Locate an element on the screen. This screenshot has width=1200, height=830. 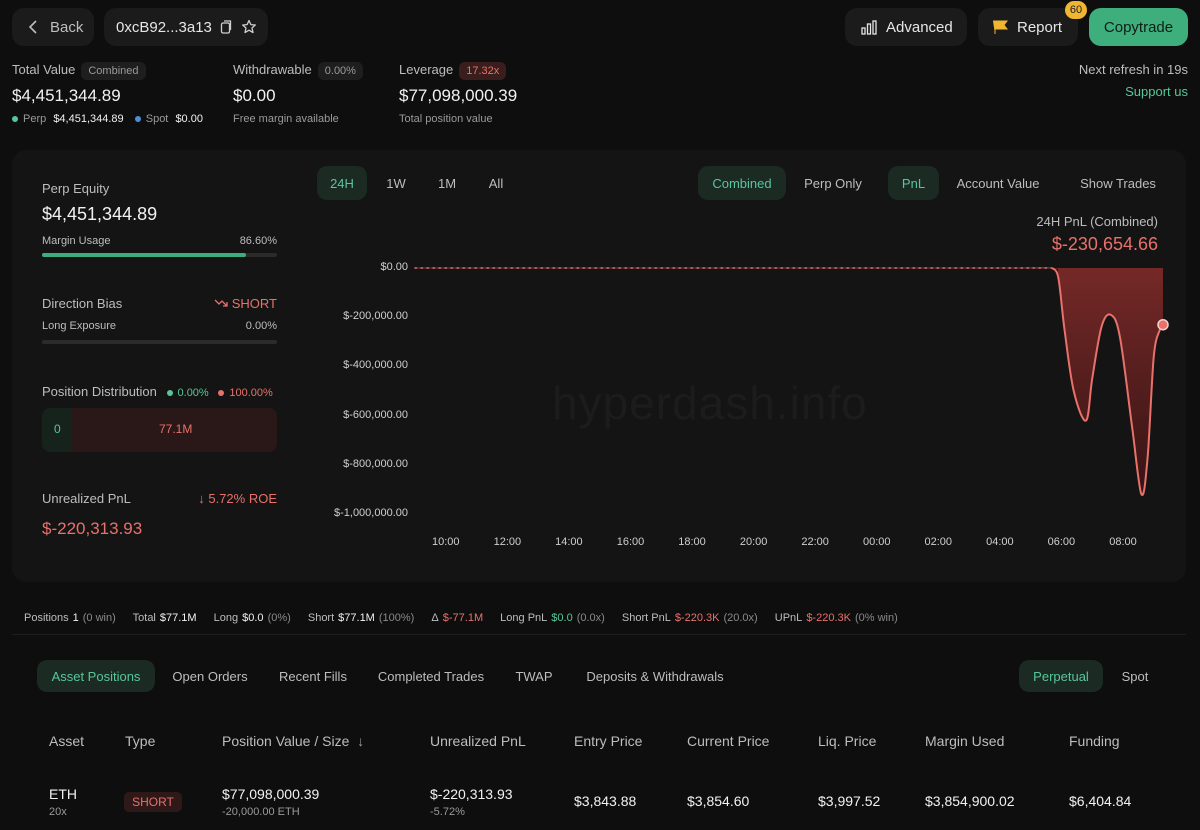
summary-positions-label: Positions is located at coordinates (46, 618).